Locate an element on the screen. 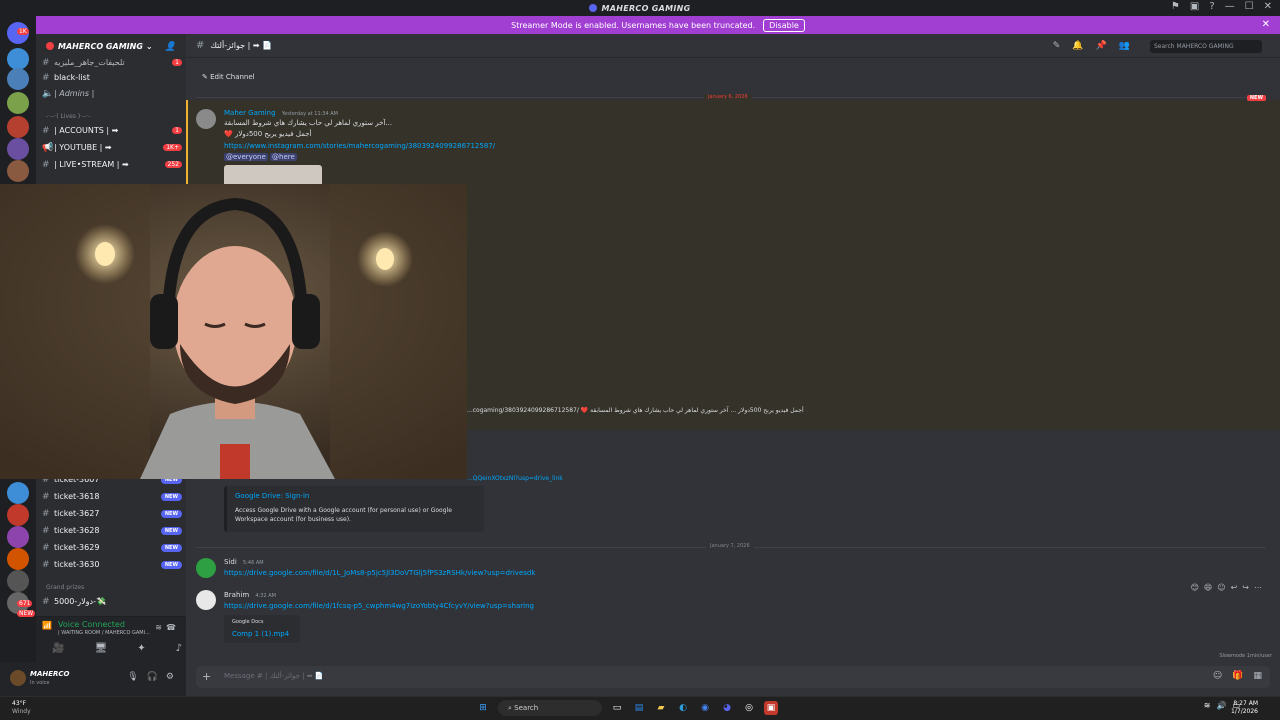  voice-channel-item: 🔈 | Admins | is located at coordinates (112, 93).